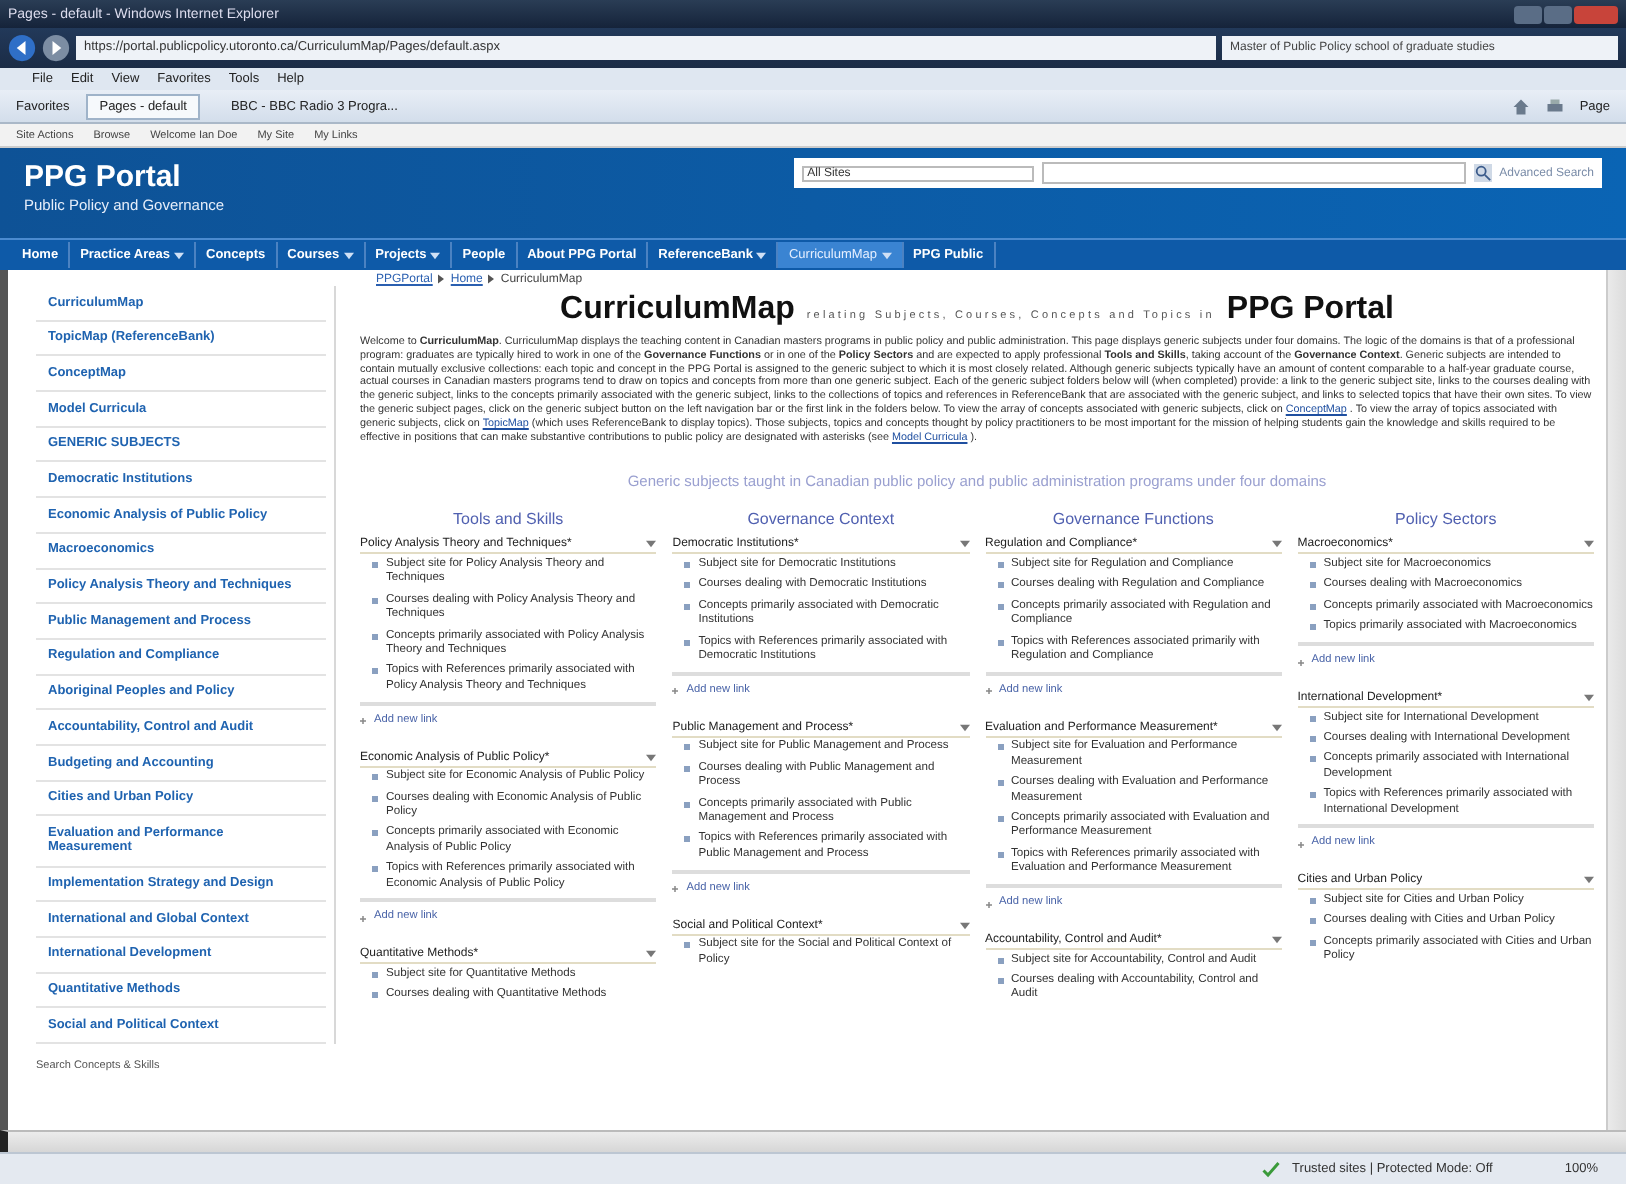 This screenshot has width=1626, height=1184. I want to click on back-icon, so click(22, 48).